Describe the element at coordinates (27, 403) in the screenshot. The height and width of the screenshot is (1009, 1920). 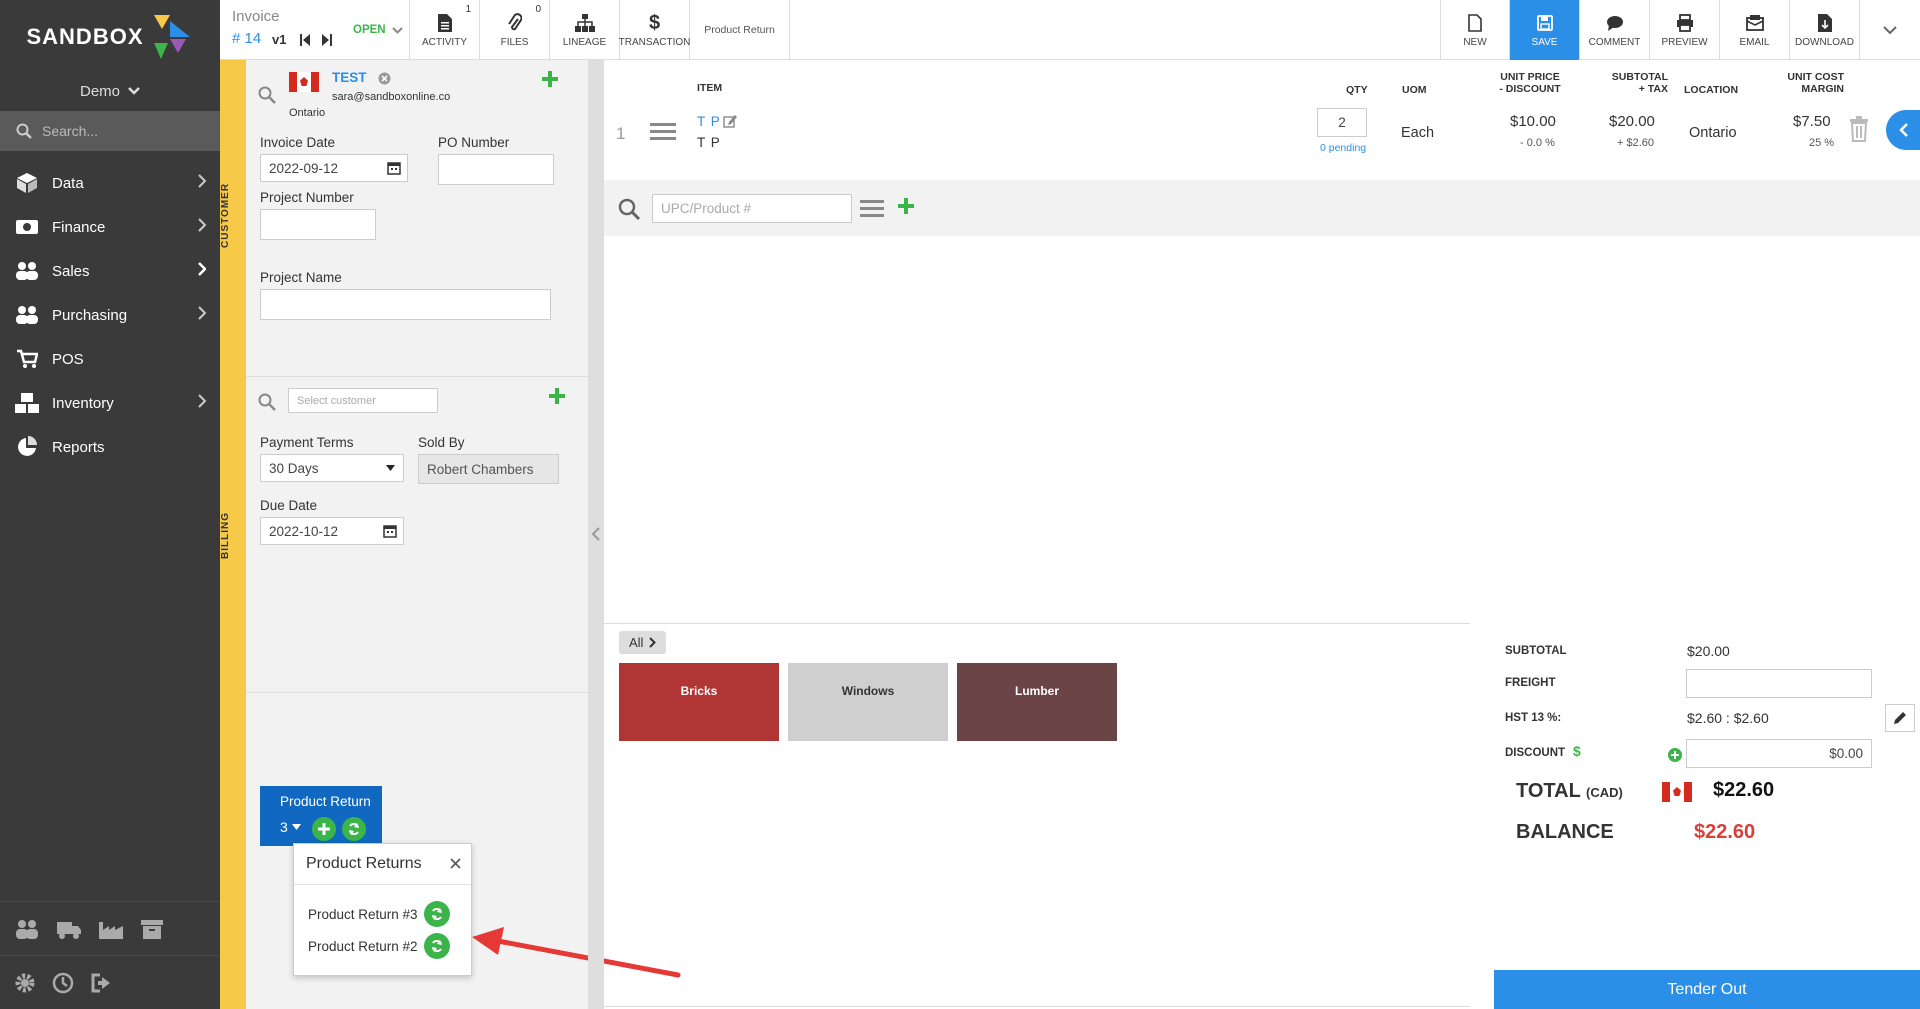
I see `boxes-icon` at that location.